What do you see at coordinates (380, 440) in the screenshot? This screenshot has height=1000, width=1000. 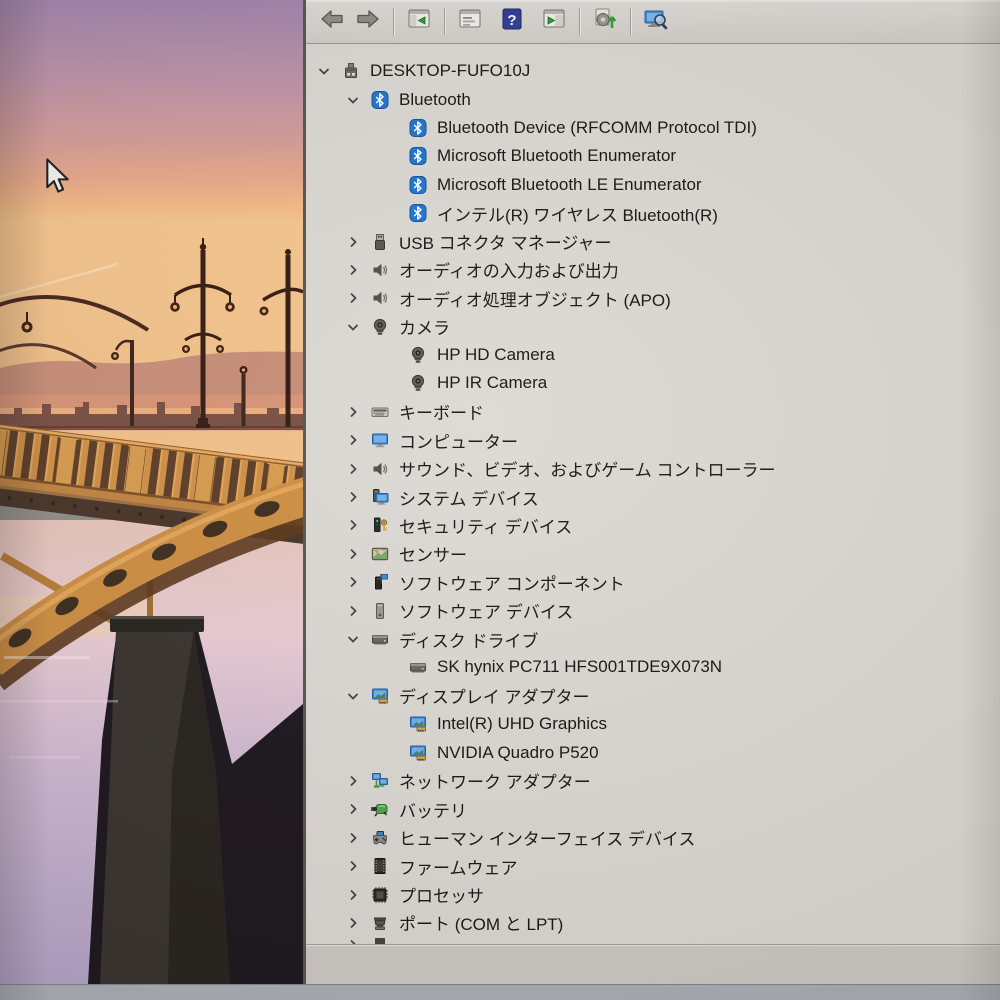 I see `computer-icon` at bounding box center [380, 440].